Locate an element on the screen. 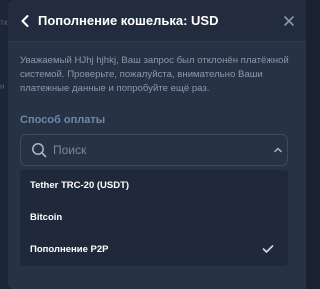 The width and height of the screenshot is (320, 289). search-input is located at coordinates (153, 150).